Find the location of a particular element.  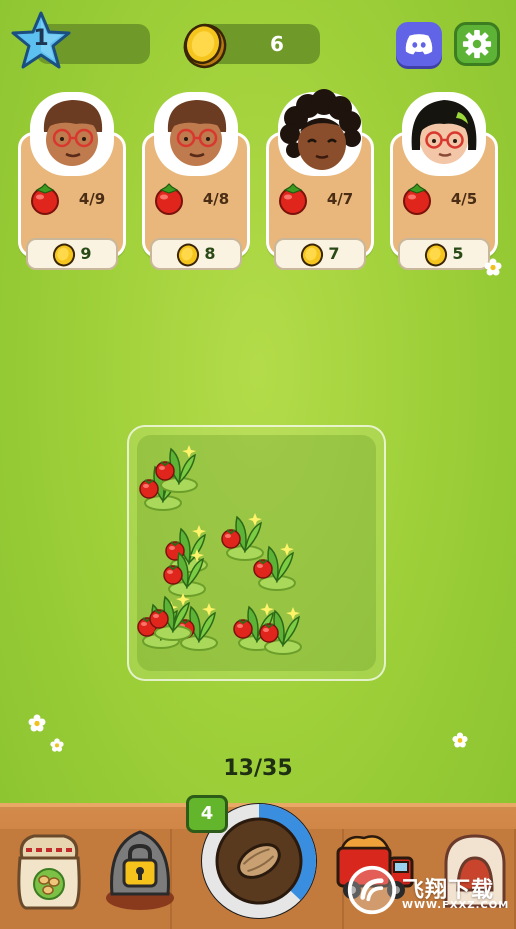

order-progress: 4/7 is located at coordinates (340, 199).